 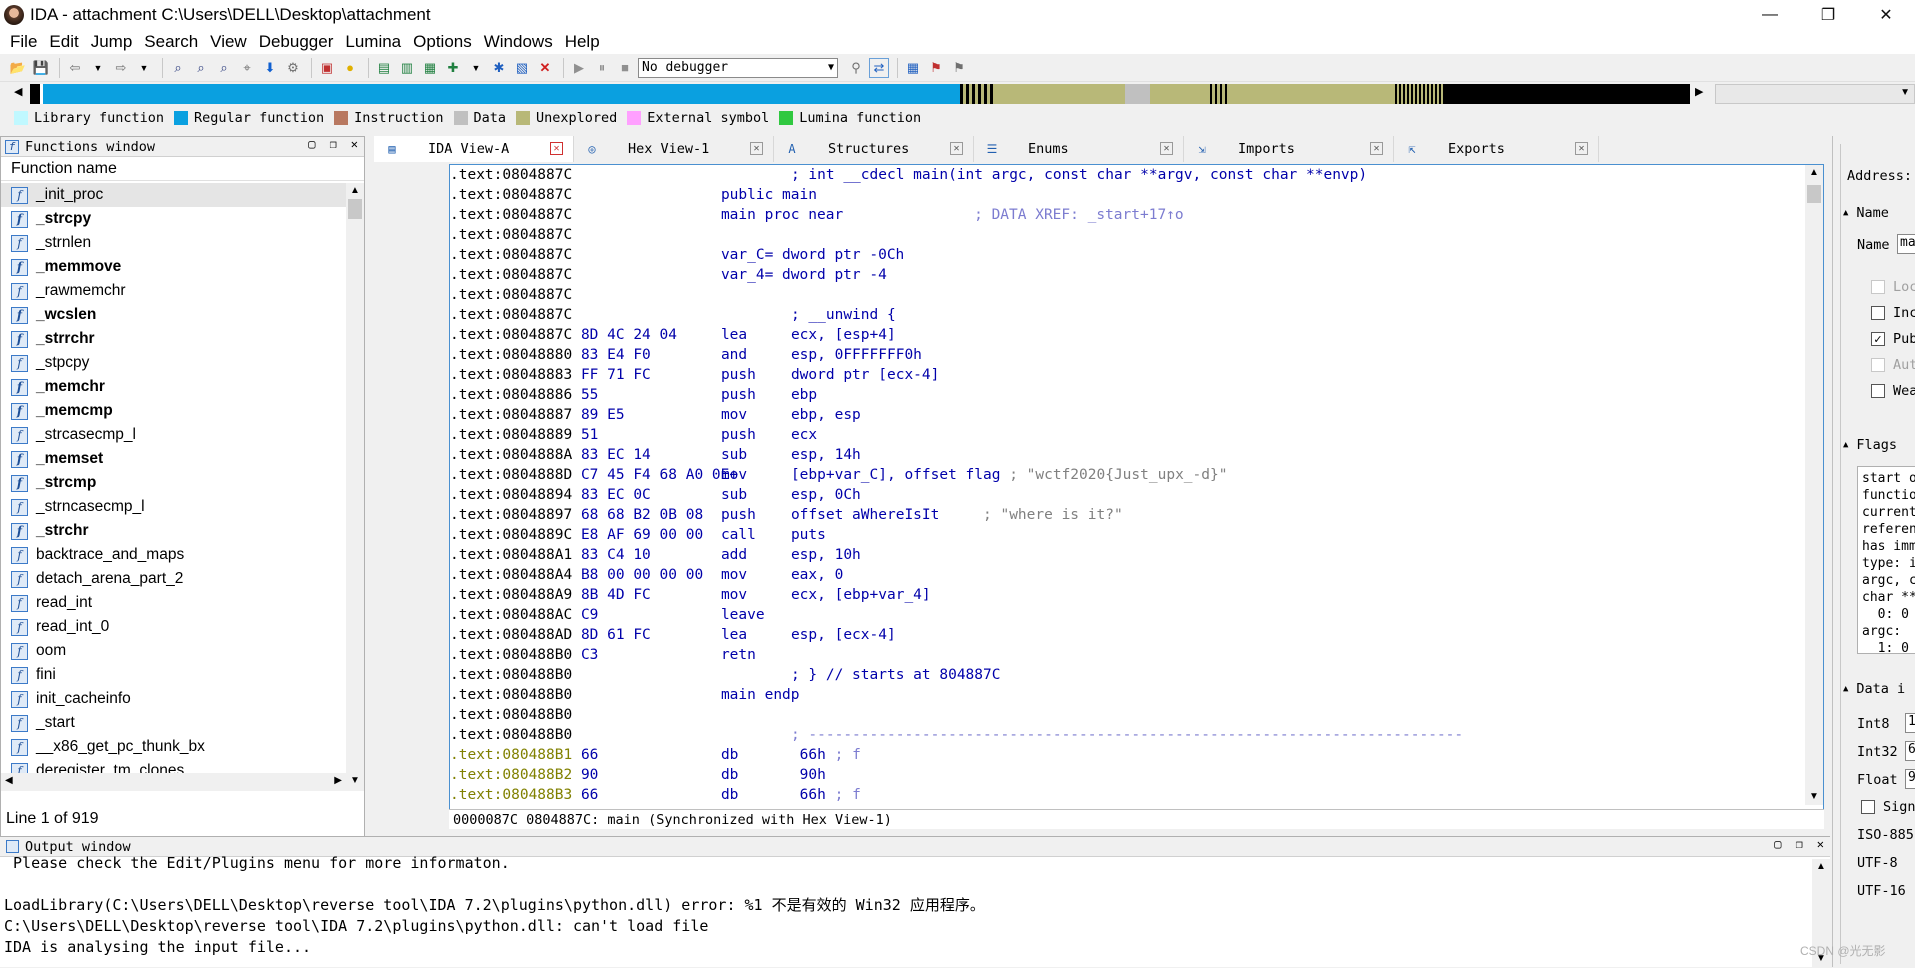 I want to click on function-list-item: f read_int, so click(x=173, y=603).